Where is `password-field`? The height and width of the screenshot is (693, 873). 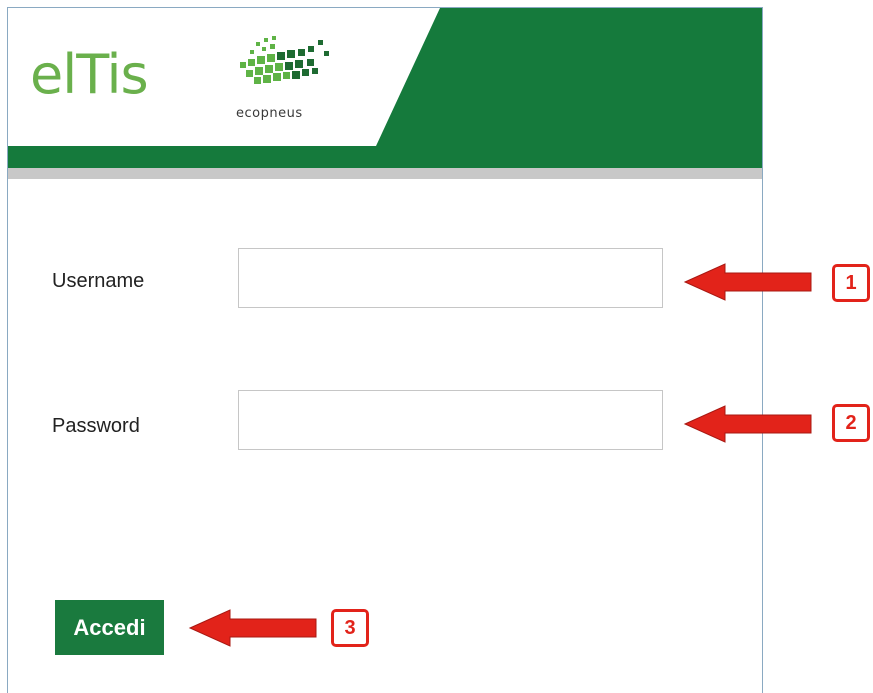 password-field is located at coordinates (450, 420).